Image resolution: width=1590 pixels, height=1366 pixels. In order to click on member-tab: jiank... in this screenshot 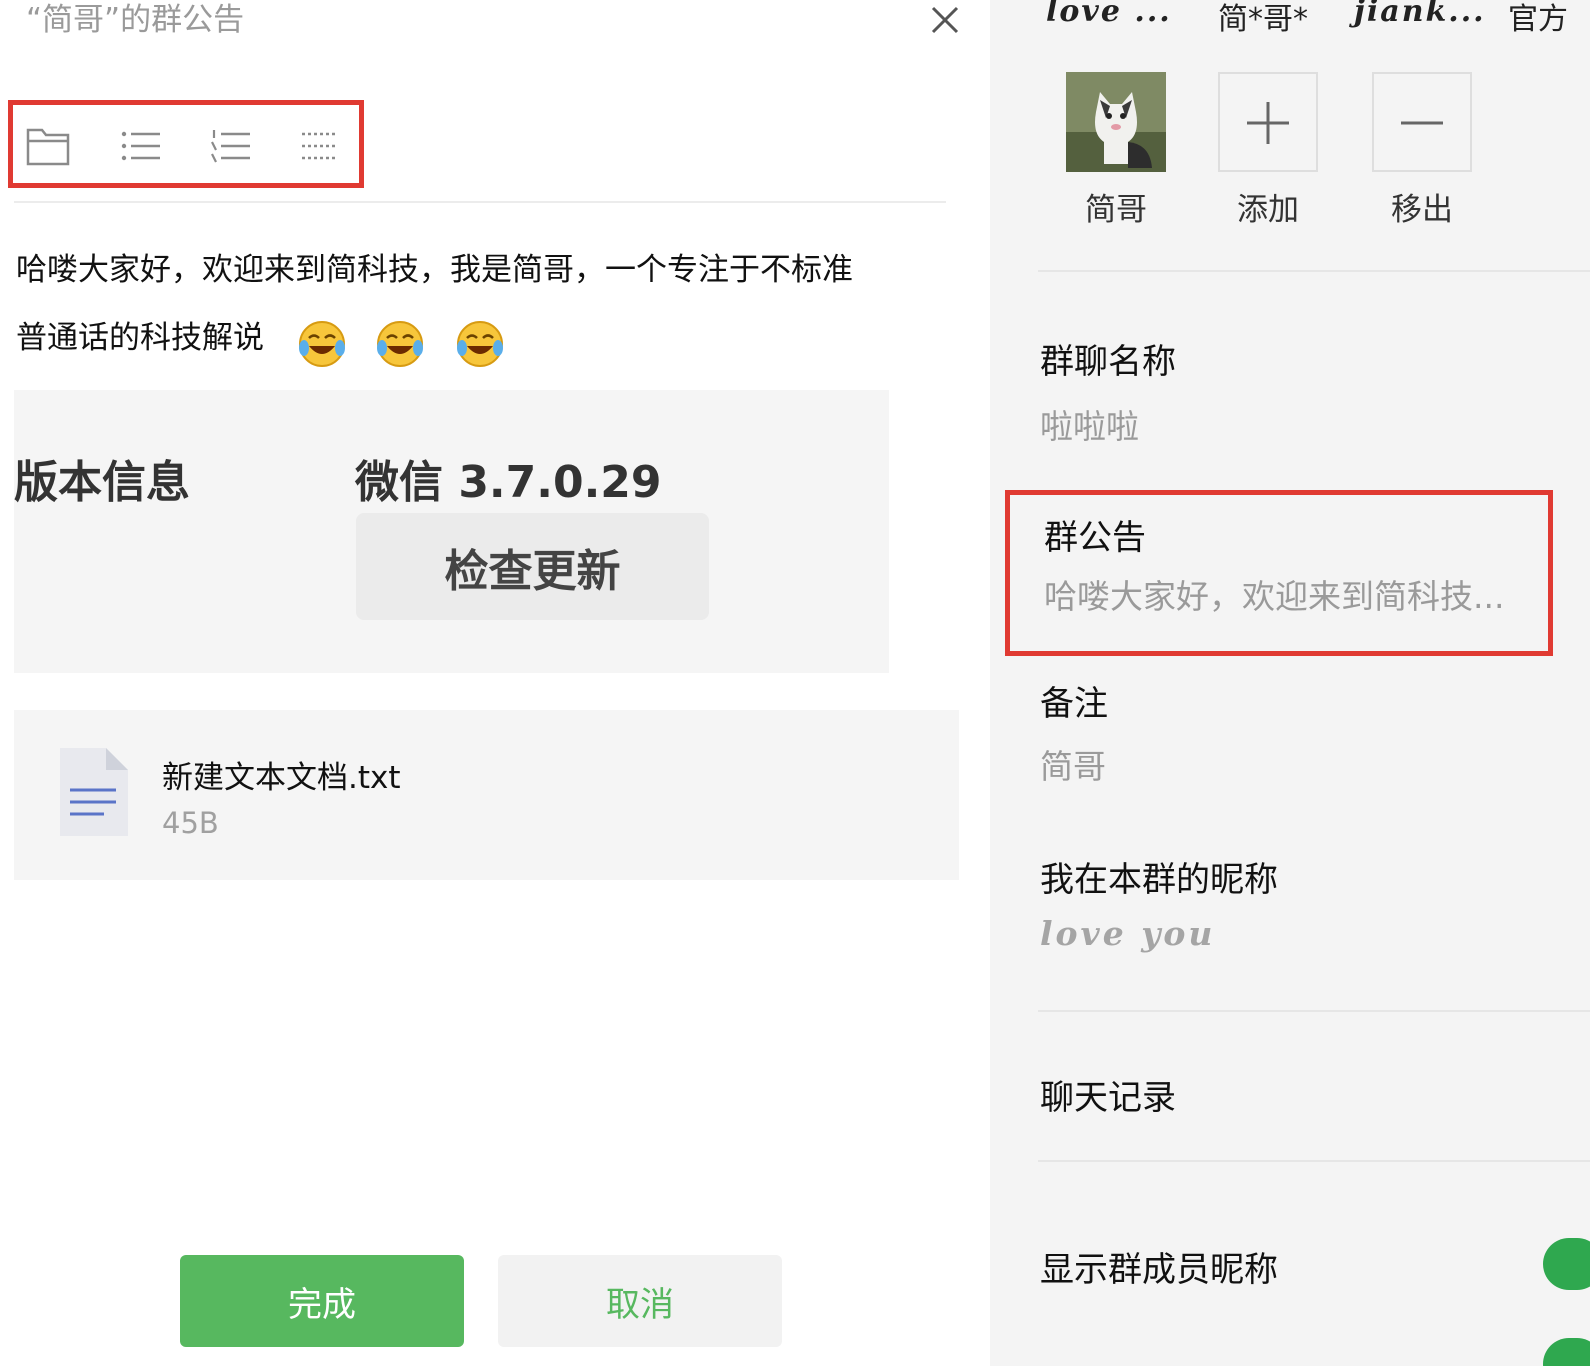, I will do `click(1420, 14)`.